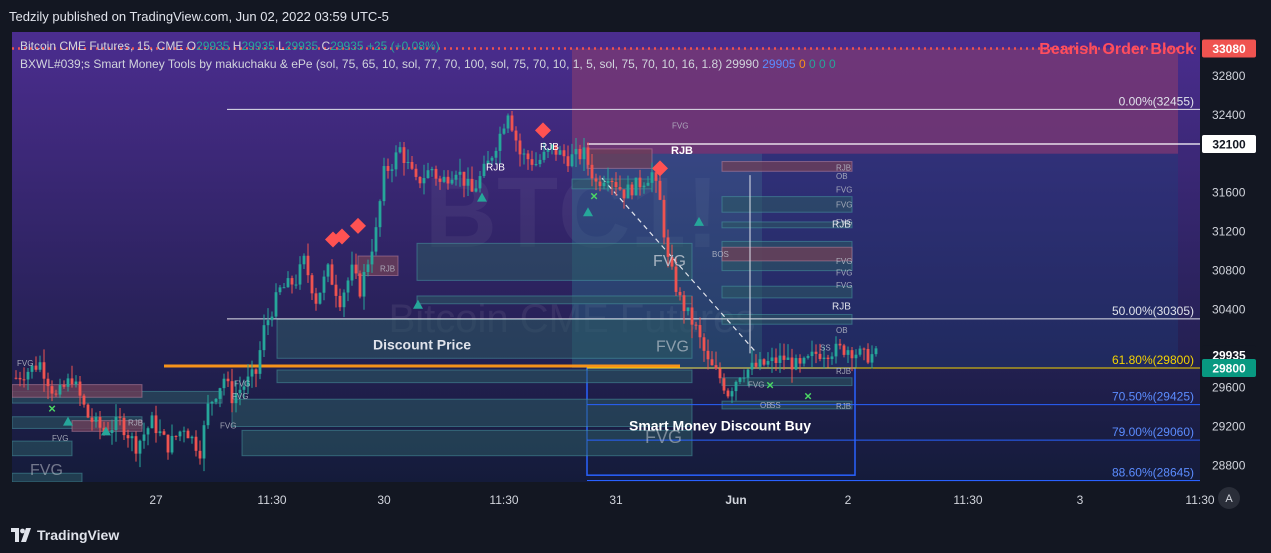 The image size is (1271, 553). Describe the element at coordinates (191, 46) in the screenshot. I see `legend-part: O` at that location.